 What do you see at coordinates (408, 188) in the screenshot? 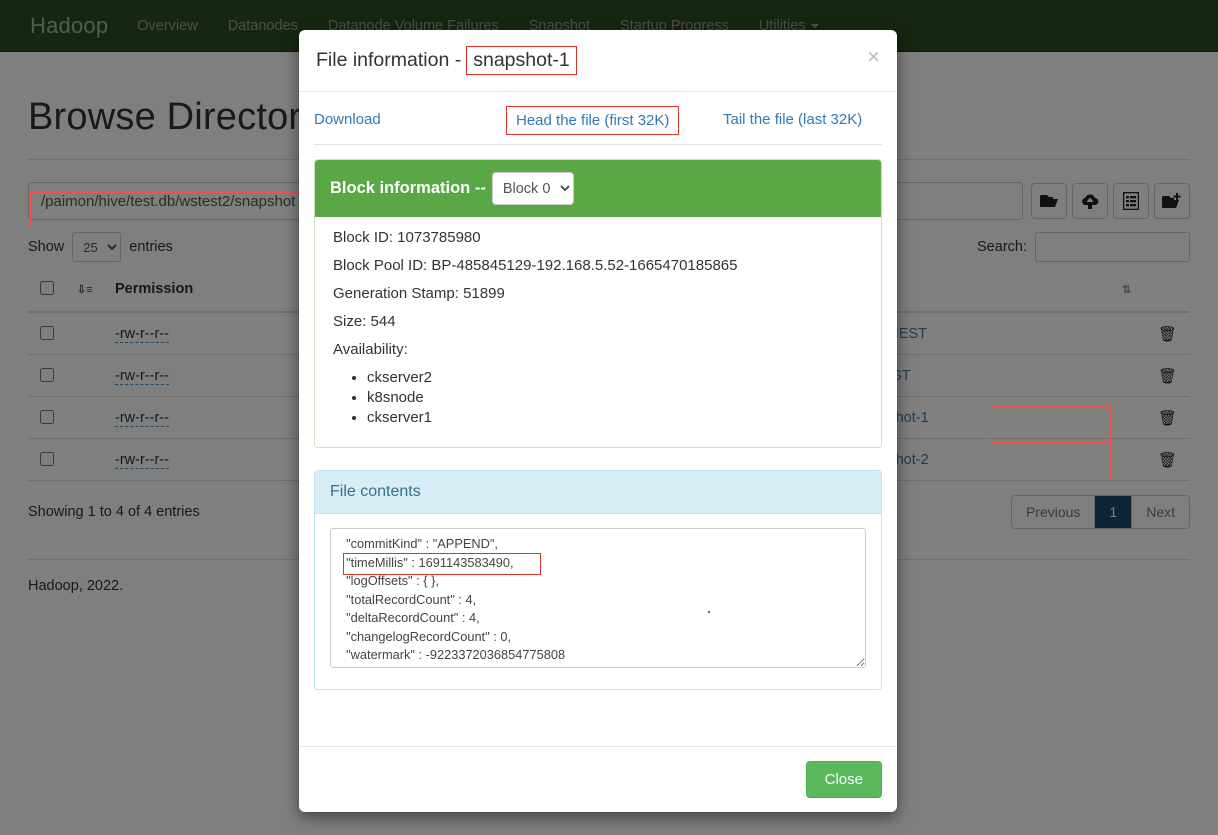
I see `block-information-heading: Block information --` at bounding box center [408, 188].